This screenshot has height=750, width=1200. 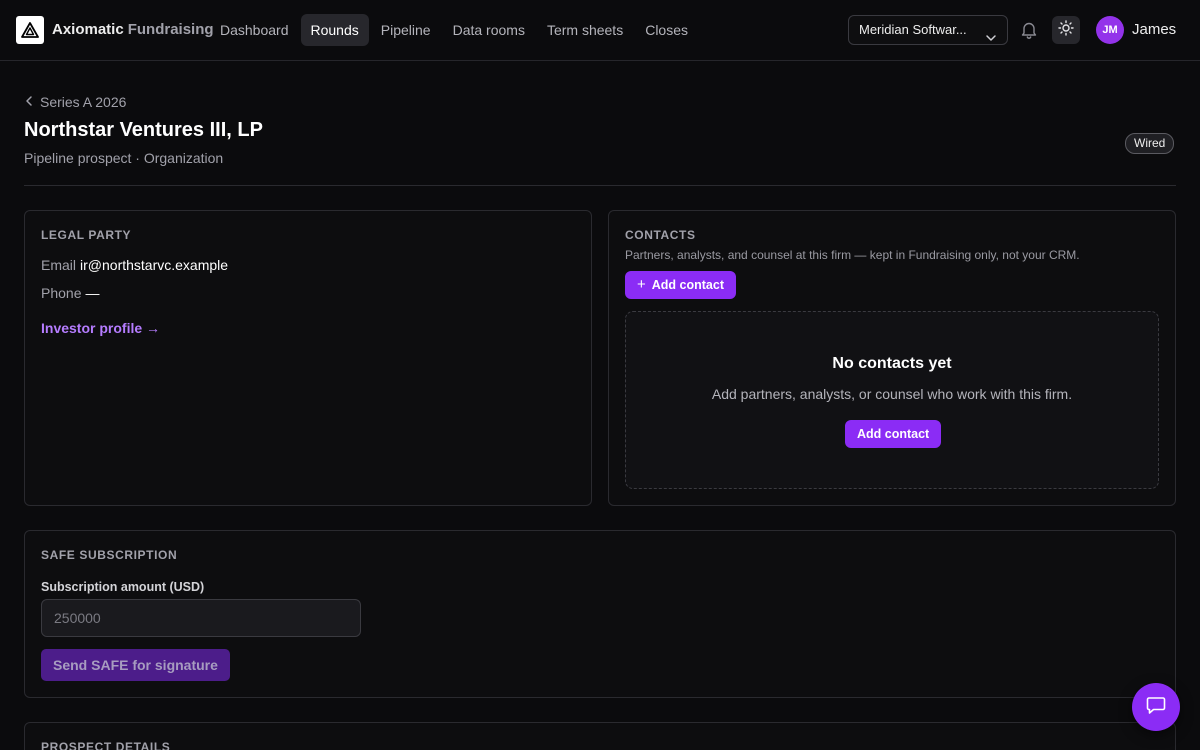 What do you see at coordinates (660, 235) in the screenshot?
I see `contacts-title: CONTACTS` at bounding box center [660, 235].